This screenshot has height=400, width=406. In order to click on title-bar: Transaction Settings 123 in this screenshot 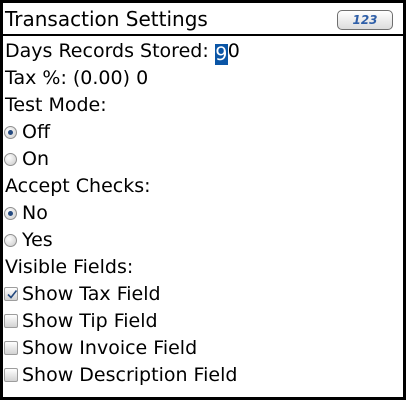, I will do `click(203, 19)`.